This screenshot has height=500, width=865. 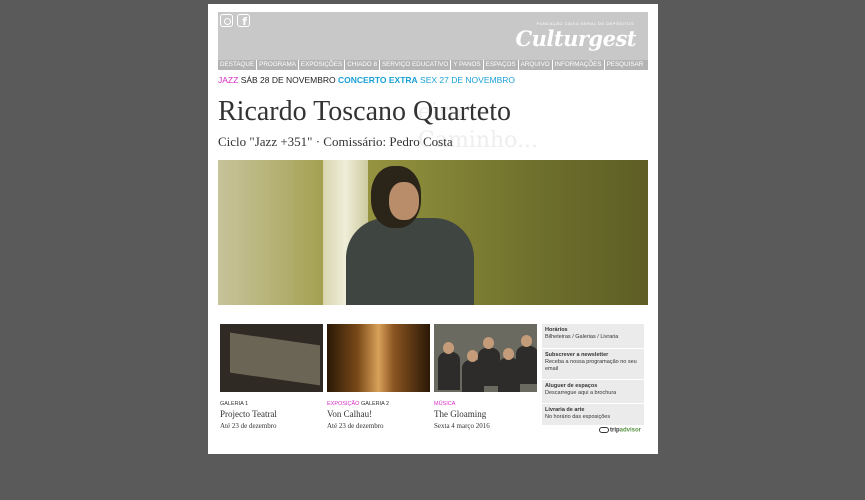 I want to click on hero-image, so click(x=433, y=232).